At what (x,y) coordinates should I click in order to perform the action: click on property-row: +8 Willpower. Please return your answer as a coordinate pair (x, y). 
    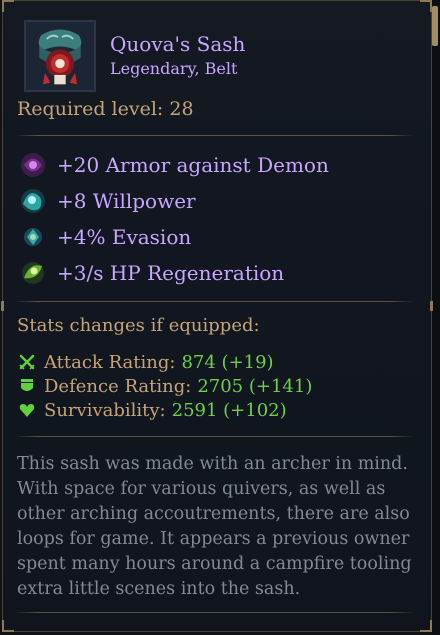
    Looking at the image, I should click on (107, 201).